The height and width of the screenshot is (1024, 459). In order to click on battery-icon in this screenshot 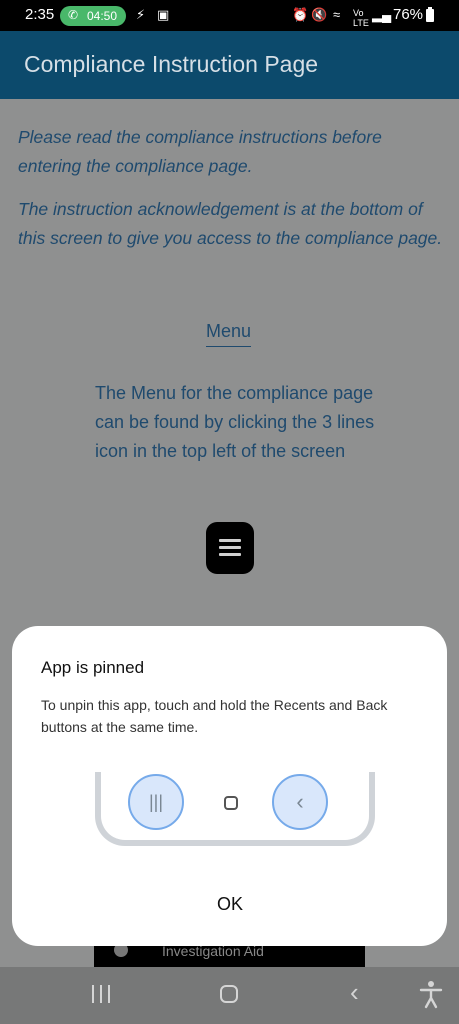, I will do `click(430, 14)`.